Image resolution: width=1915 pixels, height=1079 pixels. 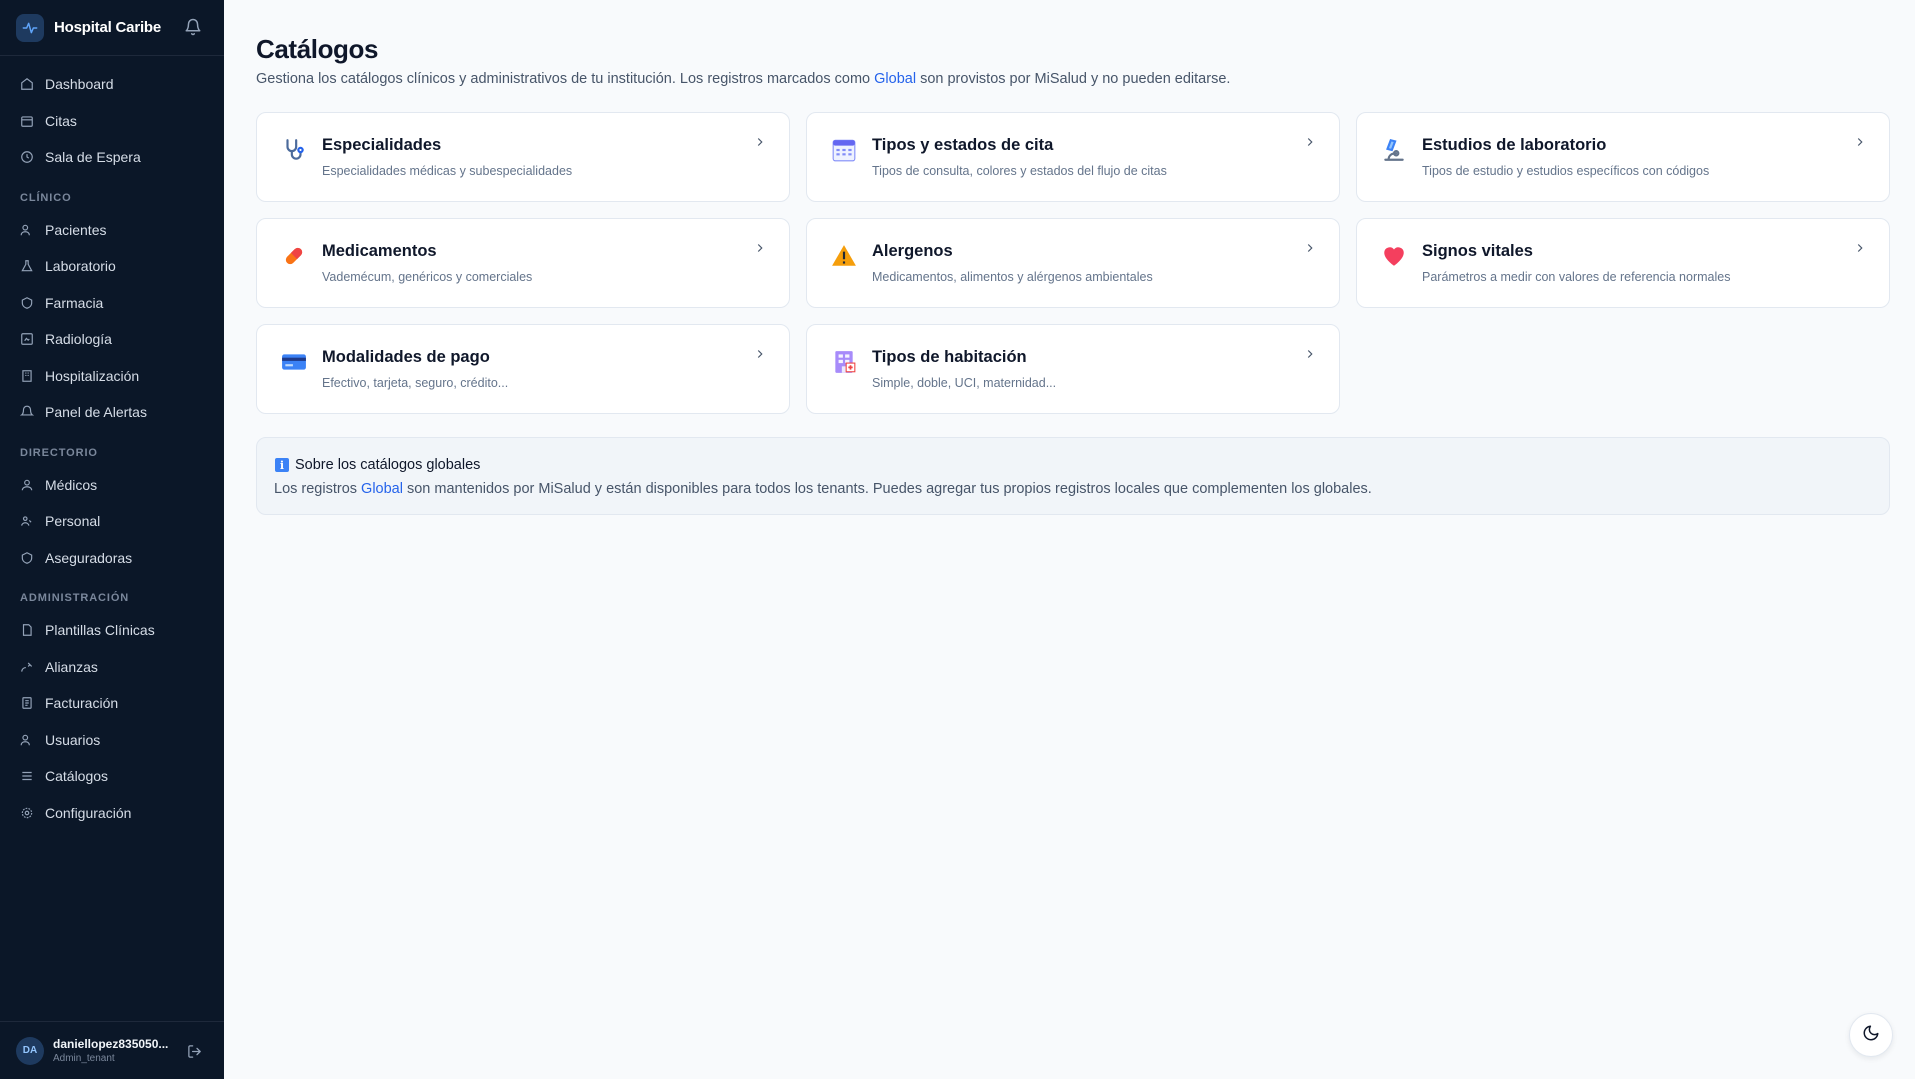 I want to click on card-title: Signos vitales, so click(x=1477, y=251).